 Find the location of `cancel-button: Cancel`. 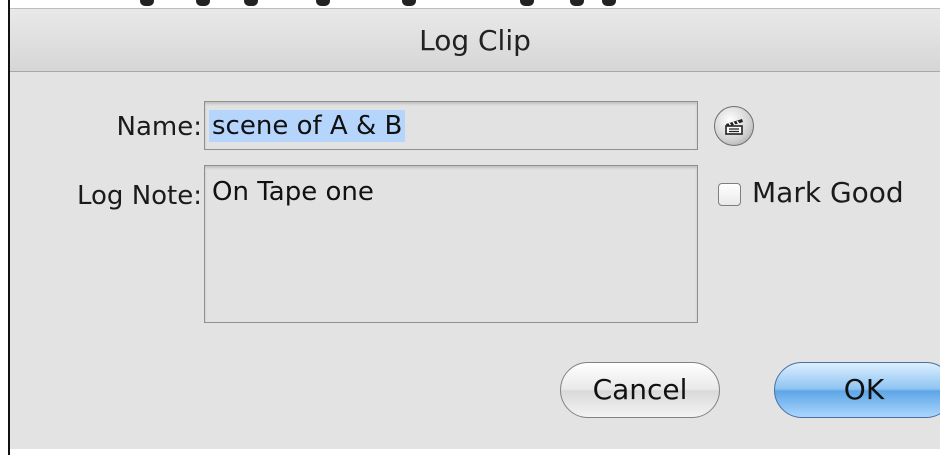

cancel-button: Cancel is located at coordinates (640, 390).